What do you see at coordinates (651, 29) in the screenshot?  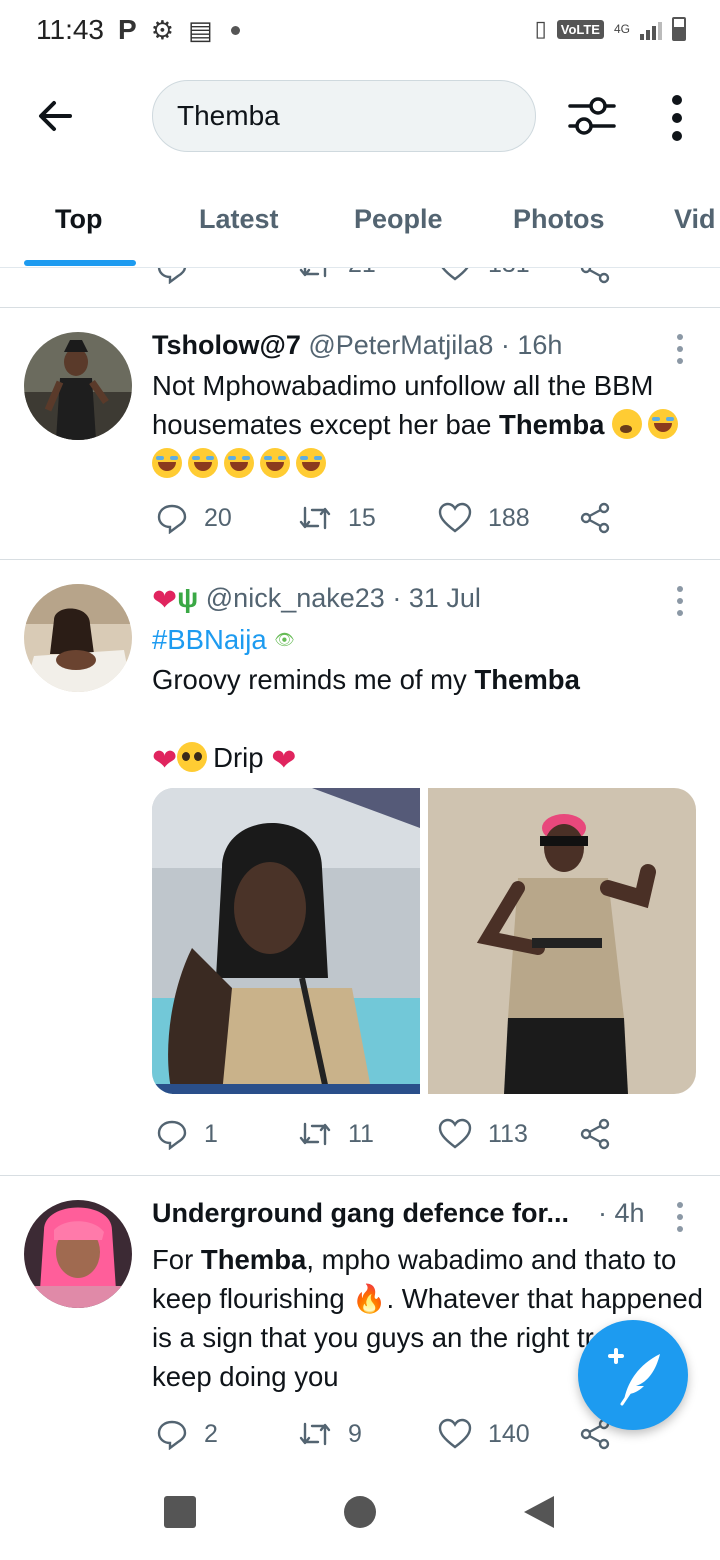 I see `signal-strength-icon` at bounding box center [651, 29].